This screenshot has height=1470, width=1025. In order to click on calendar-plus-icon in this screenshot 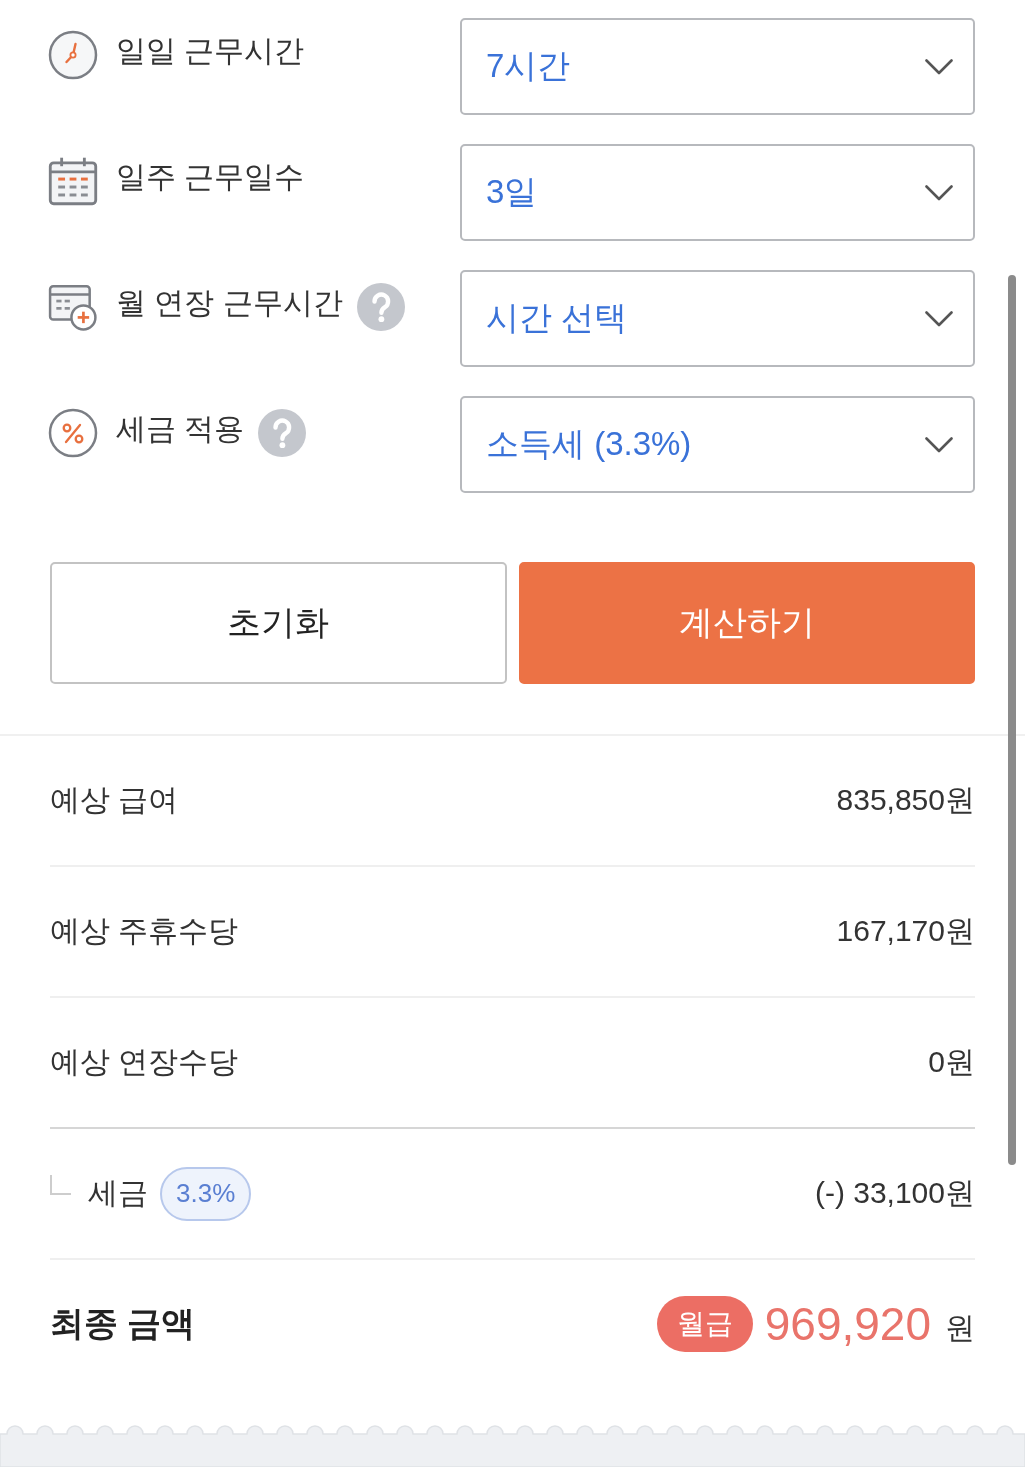, I will do `click(73, 307)`.